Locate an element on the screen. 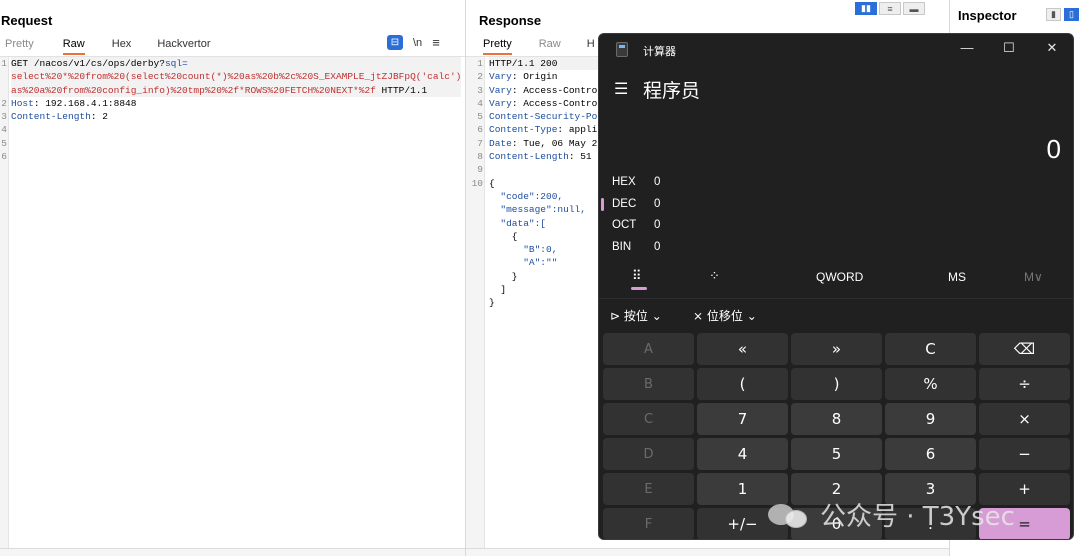 The width and height of the screenshot is (1080, 556). key-open-paren: ( is located at coordinates (742, 384).